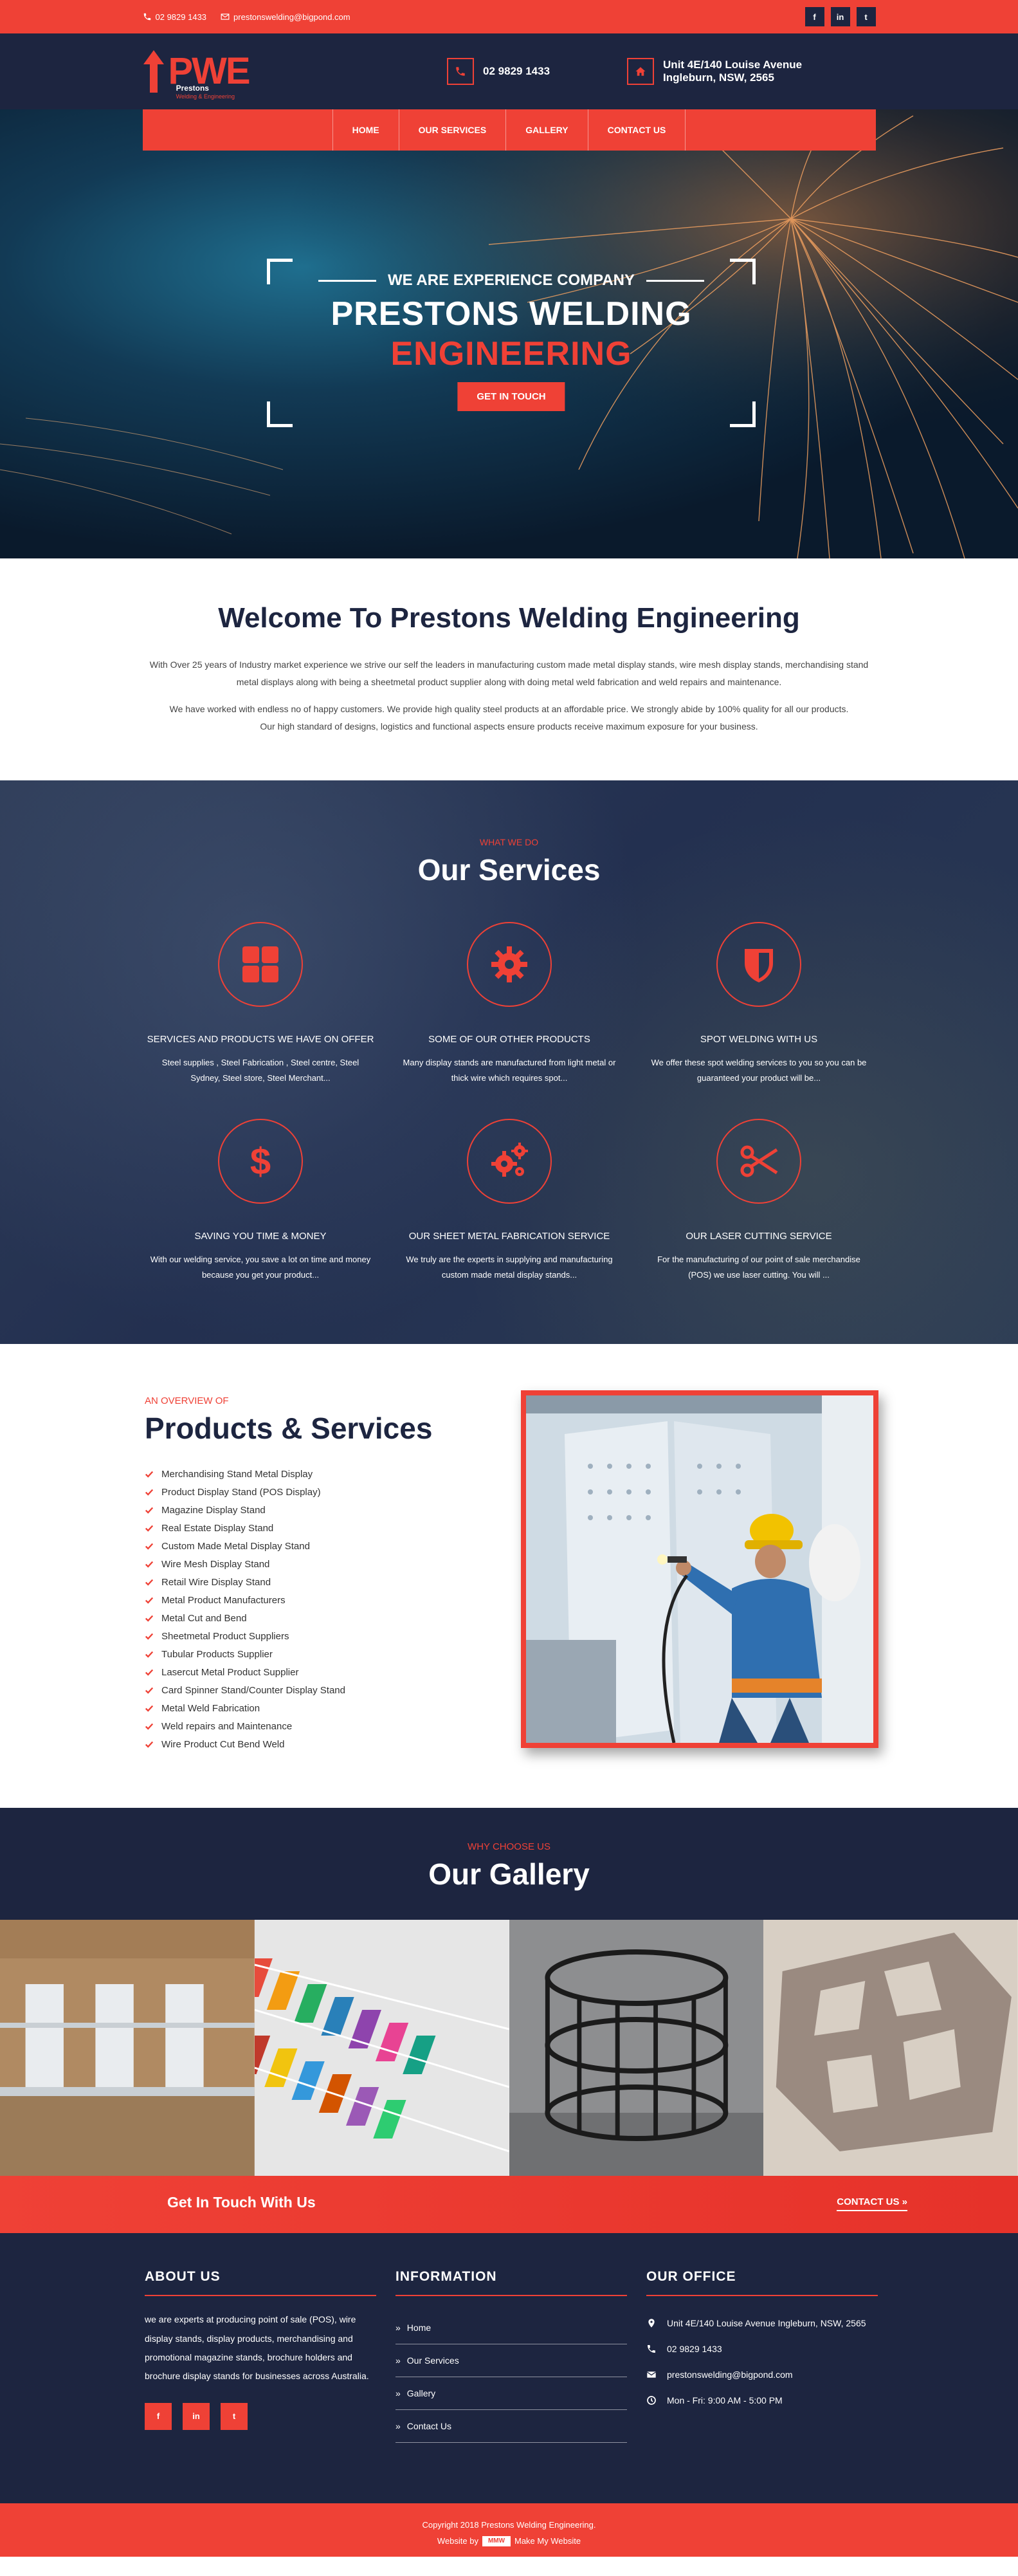 The height and width of the screenshot is (2576, 1018). What do you see at coordinates (511, 2283) in the screenshot?
I see `footer-info-title: INFORMATION` at bounding box center [511, 2283].